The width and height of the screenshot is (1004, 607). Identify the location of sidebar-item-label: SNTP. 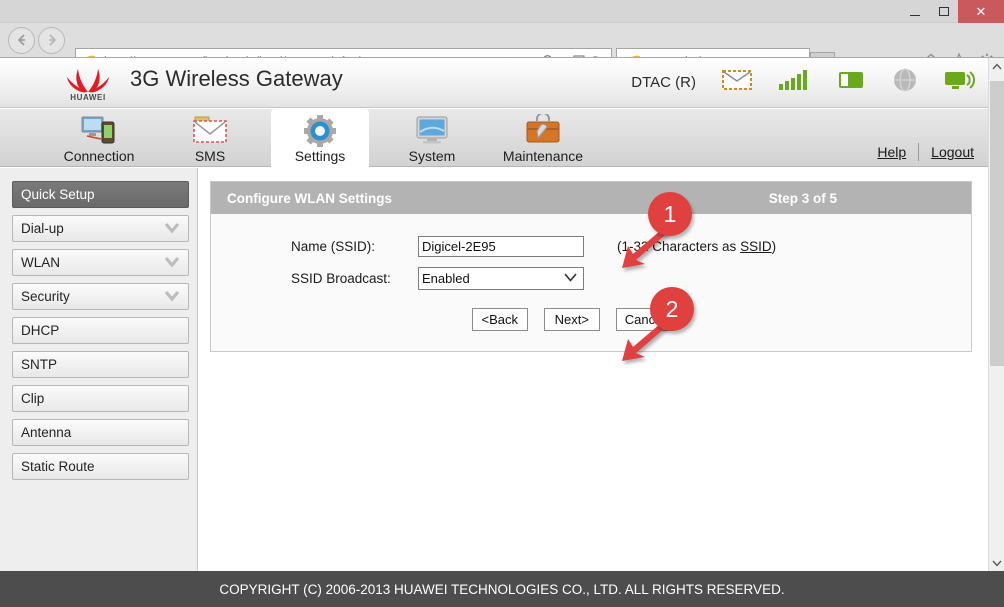
(39, 364).